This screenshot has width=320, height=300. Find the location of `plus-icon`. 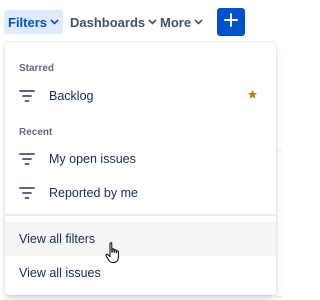

plus-icon is located at coordinates (231, 22).